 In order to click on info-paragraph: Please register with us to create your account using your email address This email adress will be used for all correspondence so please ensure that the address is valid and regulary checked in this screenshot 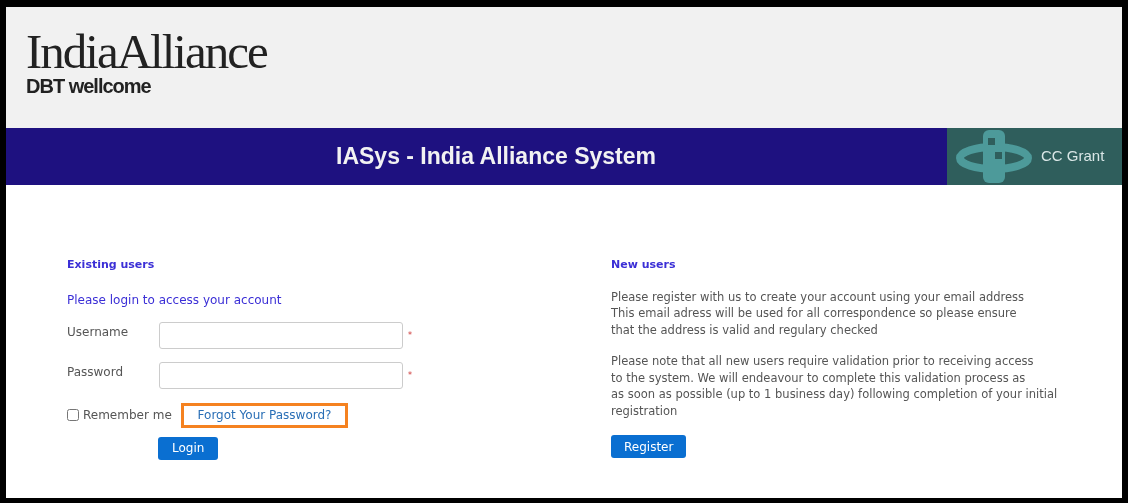, I will do `click(818, 313)`.